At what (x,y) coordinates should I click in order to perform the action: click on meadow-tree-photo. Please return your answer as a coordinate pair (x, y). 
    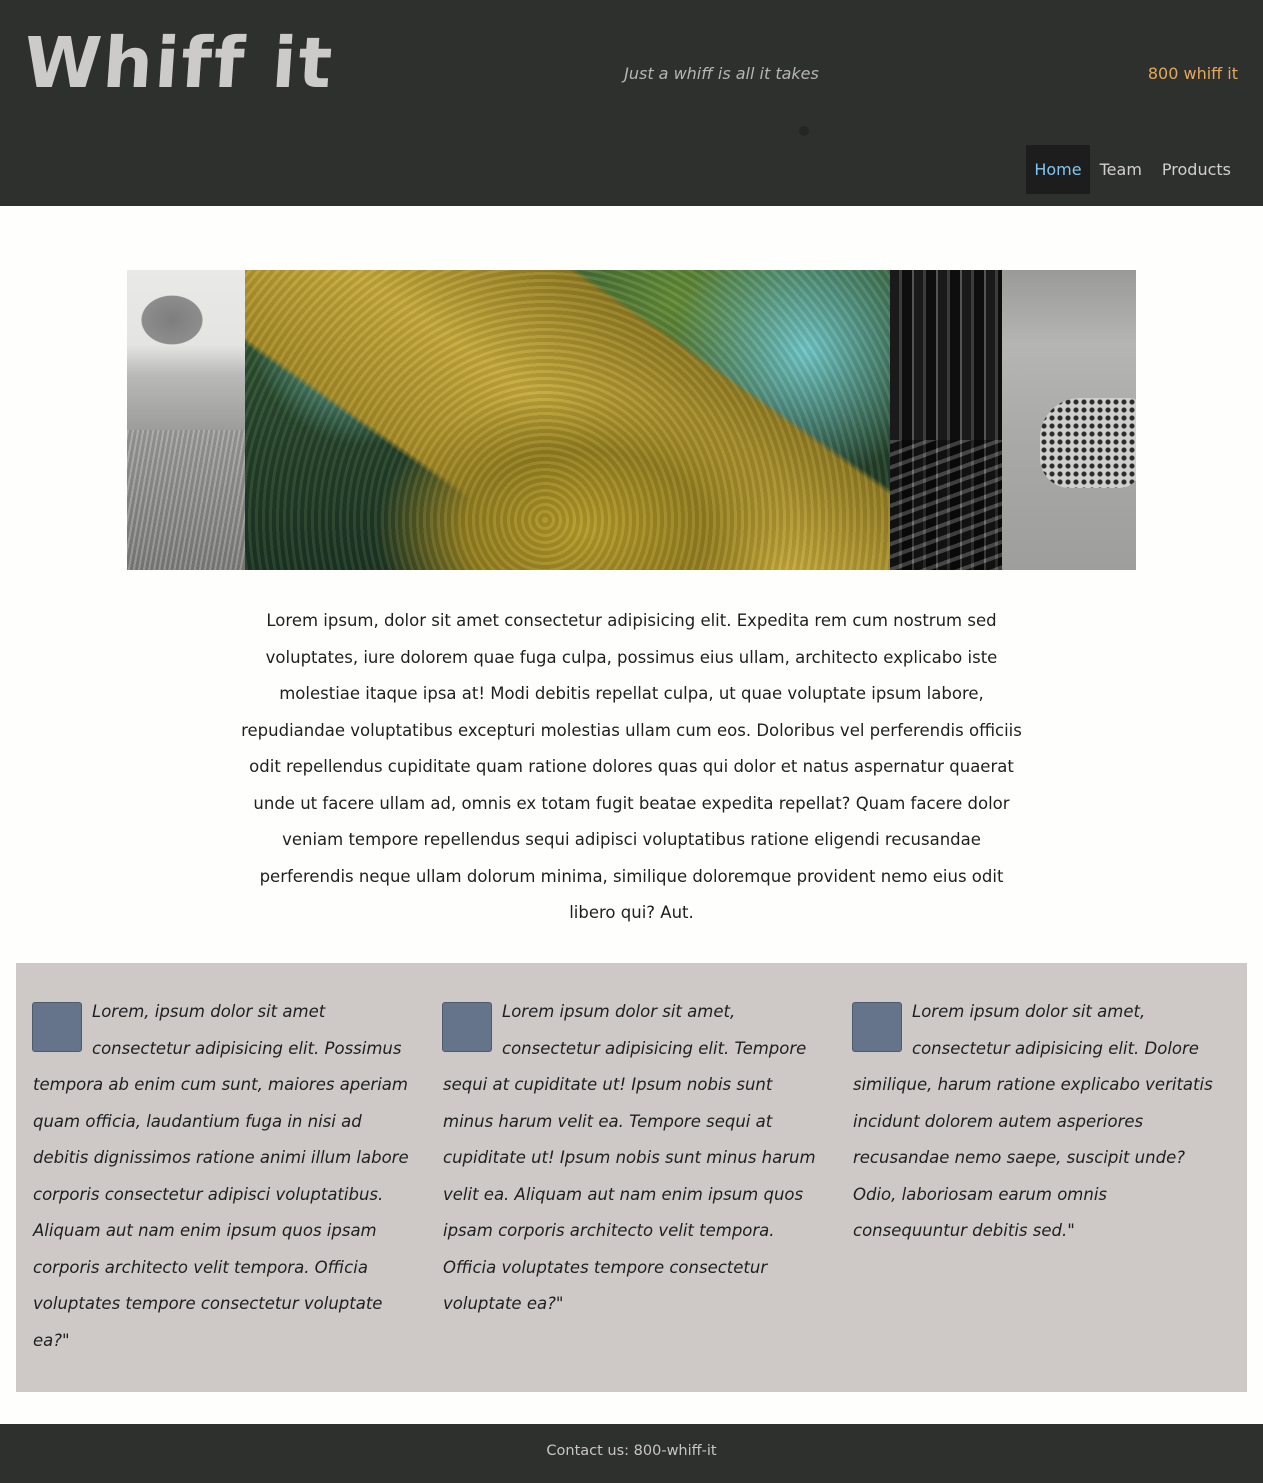
    Looking at the image, I should click on (186, 420).